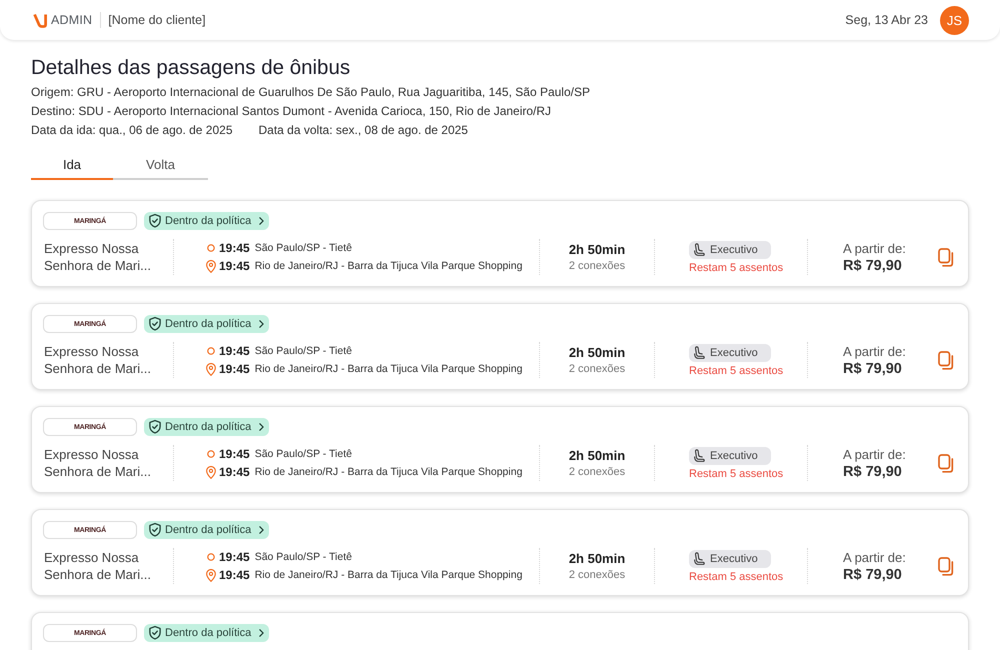 Image resolution: width=1000 pixels, height=650 pixels. Describe the element at coordinates (72, 166) in the screenshot. I see `tab: Ida` at that location.